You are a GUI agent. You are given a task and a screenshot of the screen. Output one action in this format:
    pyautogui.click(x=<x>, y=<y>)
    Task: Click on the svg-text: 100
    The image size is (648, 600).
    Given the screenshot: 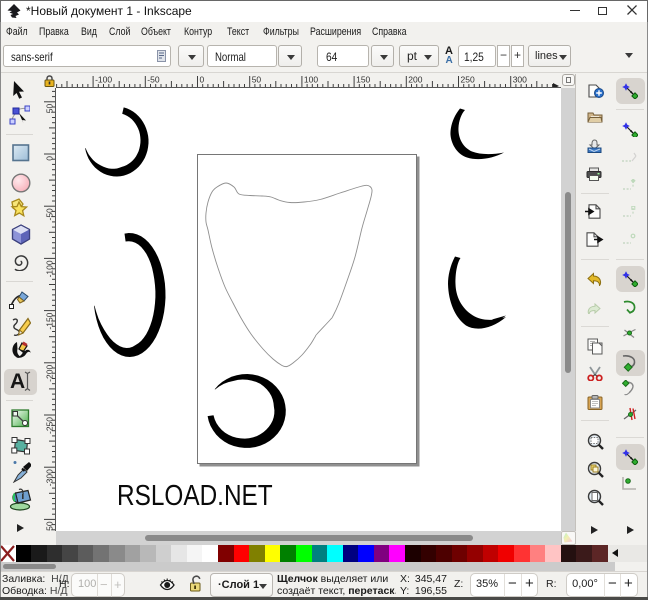 What is the action you would take?
    pyautogui.click(x=311, y=80)
    